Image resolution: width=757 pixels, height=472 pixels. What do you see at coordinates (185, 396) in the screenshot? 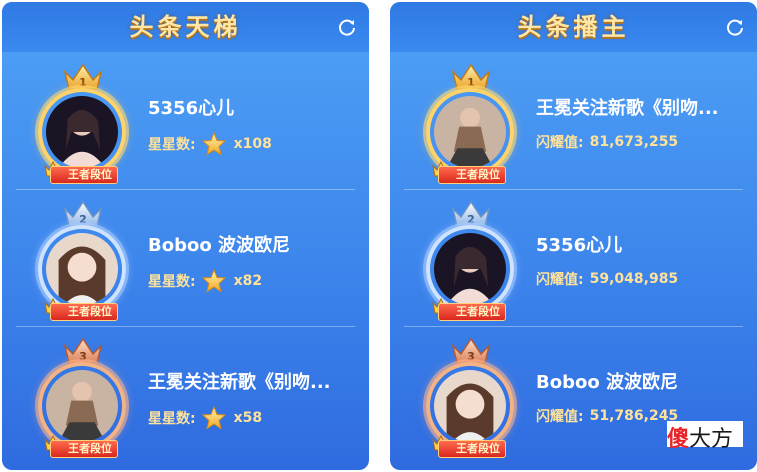
I see `ranking-row: 3 王者段位 王冕关注新歌《别吻... 星星数: x58` at bounding box center [185, 396].